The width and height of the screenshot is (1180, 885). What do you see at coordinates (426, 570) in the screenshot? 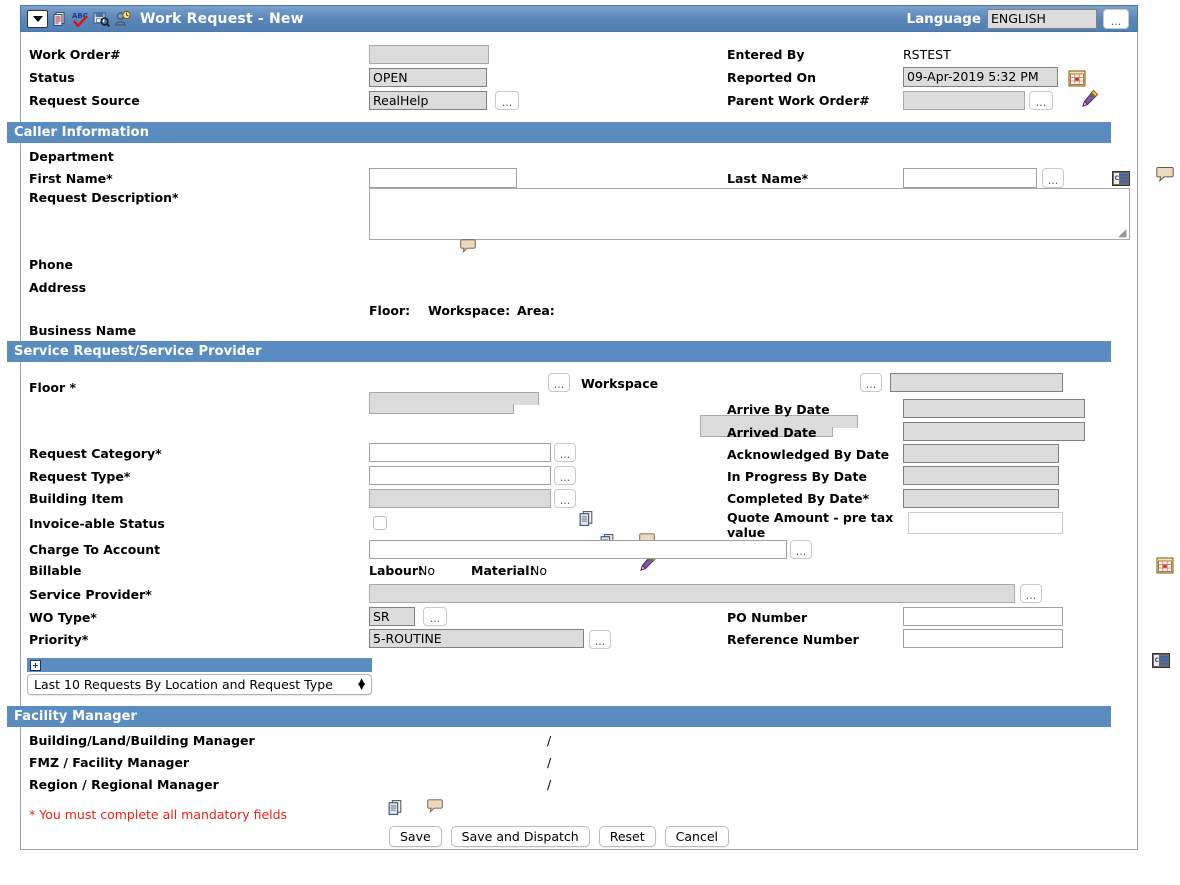
I see `labour-value: No` at bounding box center [426, 570].